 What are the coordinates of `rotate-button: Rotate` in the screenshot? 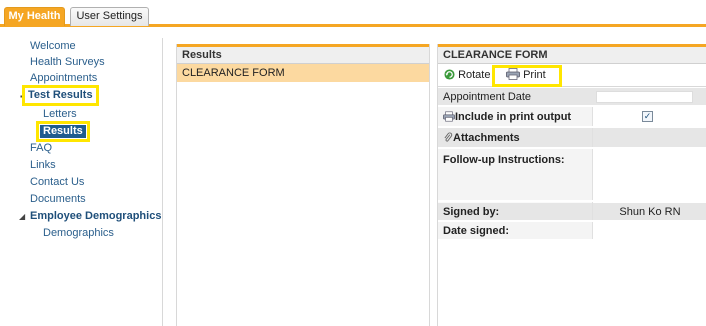 It's located at (467, 75).